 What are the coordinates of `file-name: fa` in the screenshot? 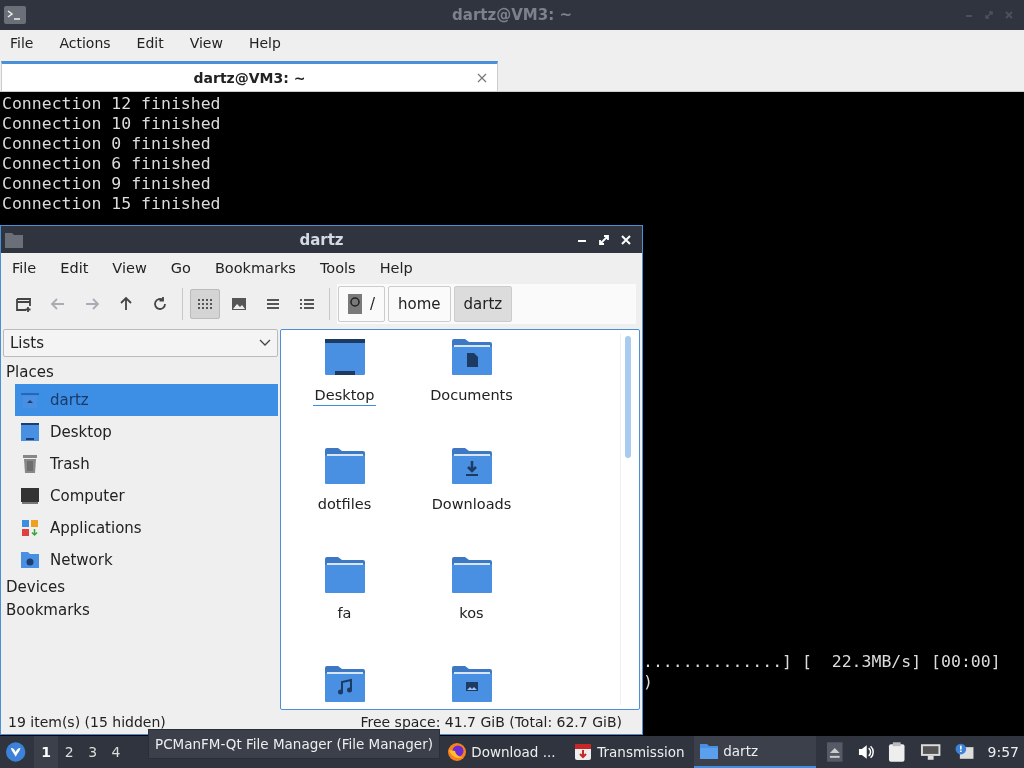 It's located at (344, 614).